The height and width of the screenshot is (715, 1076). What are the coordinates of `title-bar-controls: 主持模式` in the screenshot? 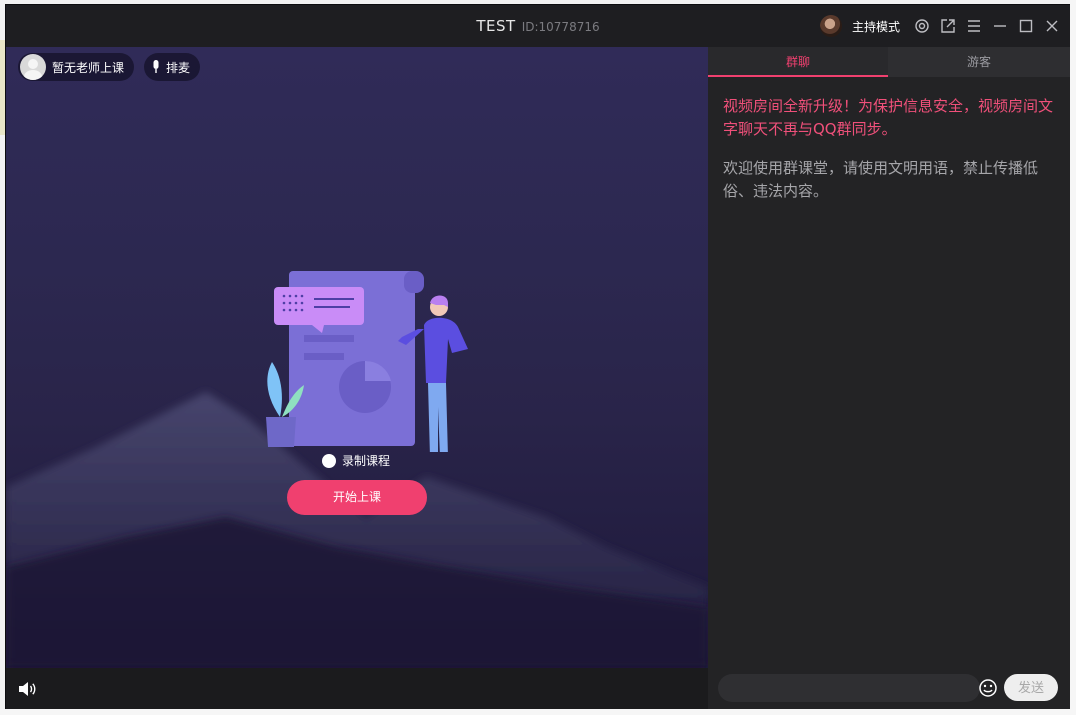 It's located at (939, 26).